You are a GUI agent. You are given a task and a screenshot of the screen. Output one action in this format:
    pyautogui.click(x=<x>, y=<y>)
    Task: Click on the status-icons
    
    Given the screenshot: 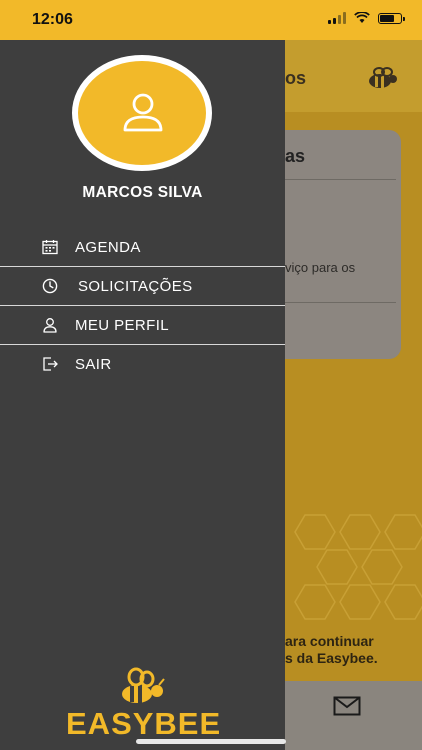 What is the action you would take?
    pyautogui.click(x=366, y=18)
    